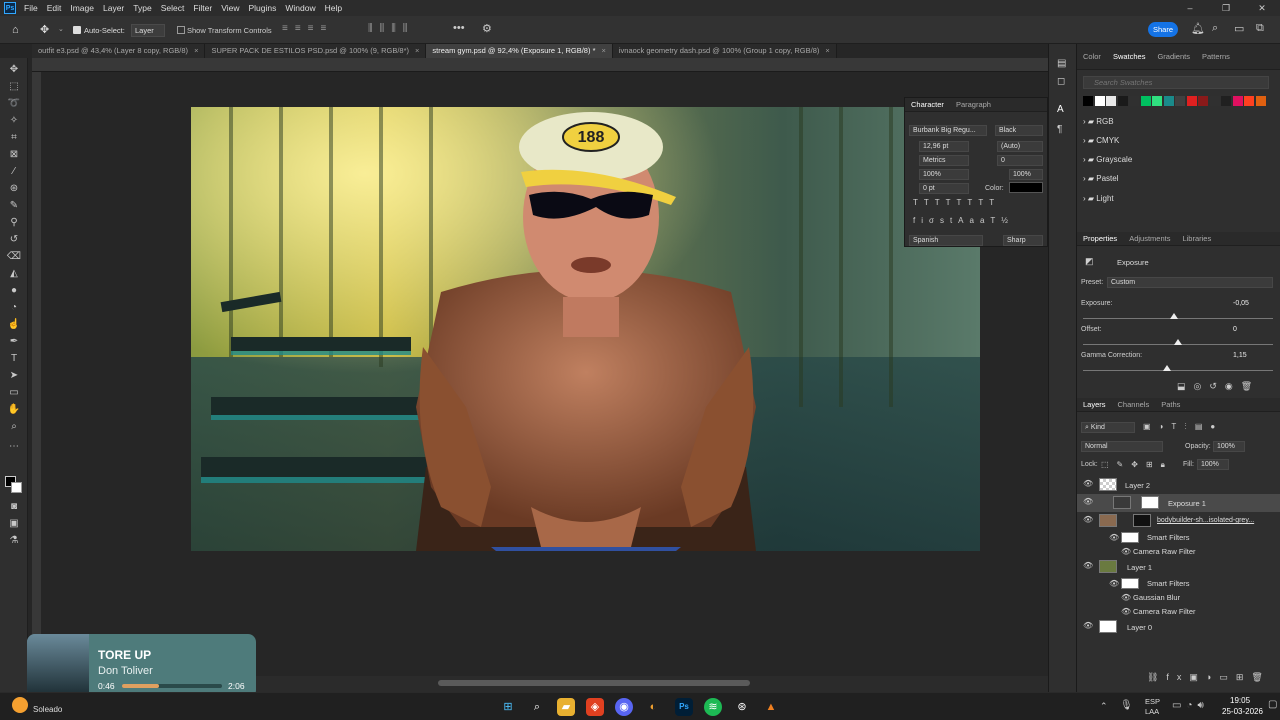 This screenshot has width=1280, height=720. I want to click on close-tab-icon: ×, so click(417, 50).